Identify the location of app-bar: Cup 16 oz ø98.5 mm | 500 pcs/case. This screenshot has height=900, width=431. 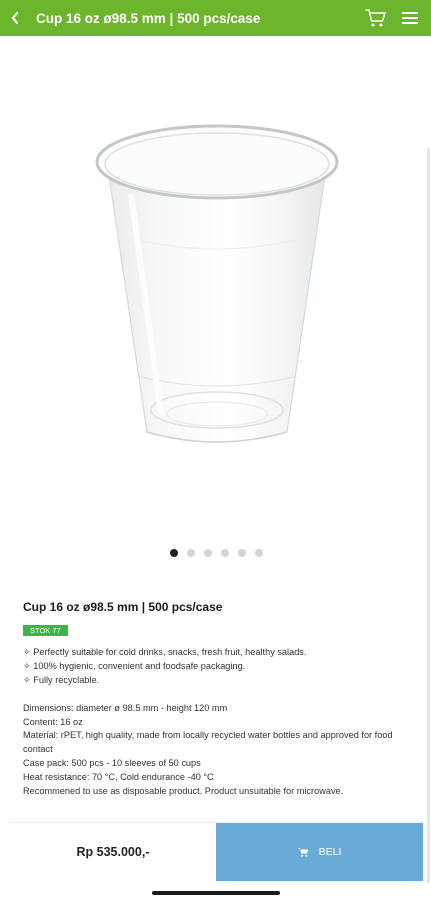
(215, 18).